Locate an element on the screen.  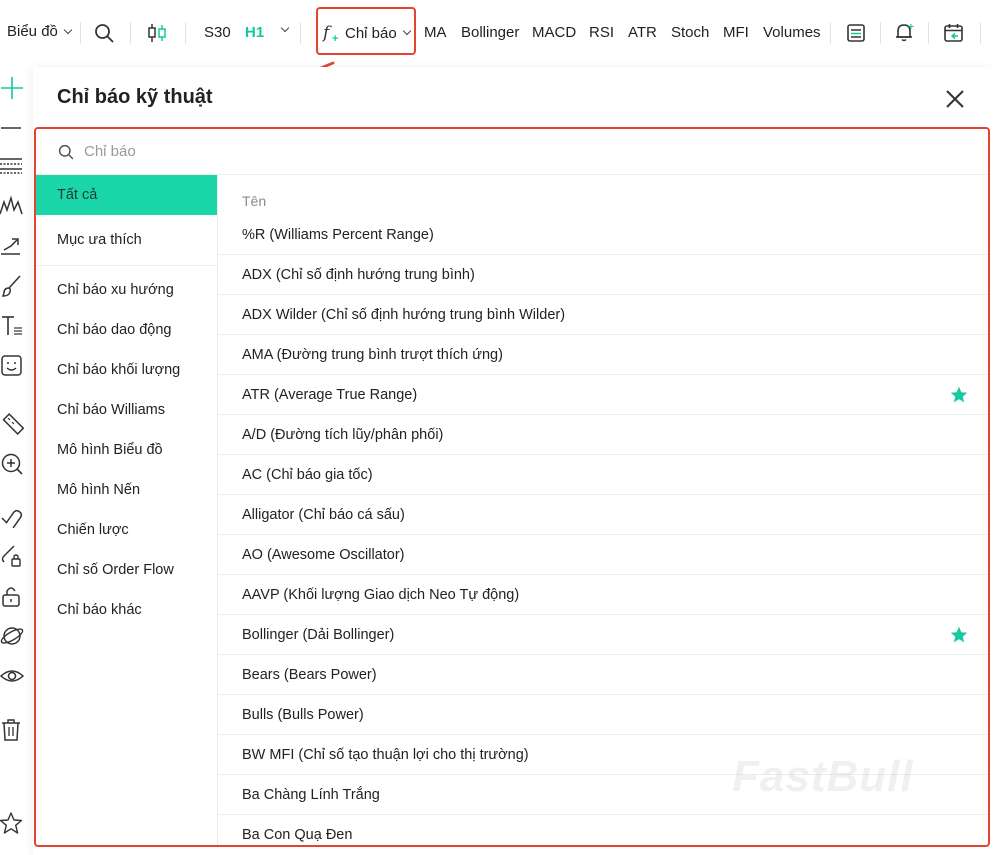
indicator-row: AMA (Đường trung bình trượt thích ứng) is located at coordinates (603, 355).